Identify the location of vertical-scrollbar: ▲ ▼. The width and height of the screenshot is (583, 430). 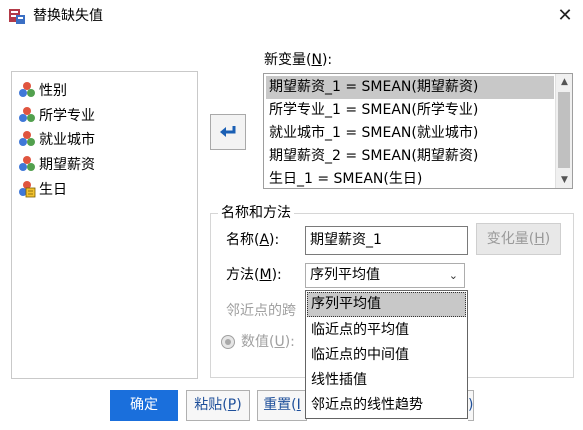
(563, 131).